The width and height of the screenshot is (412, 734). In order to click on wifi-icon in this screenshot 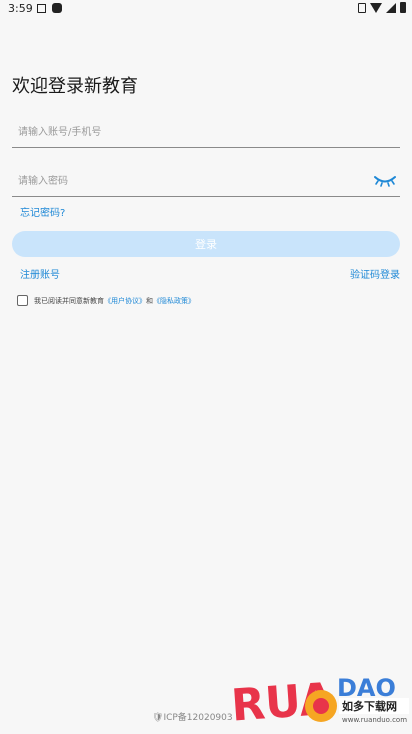, I will do `click(376, 7)`.